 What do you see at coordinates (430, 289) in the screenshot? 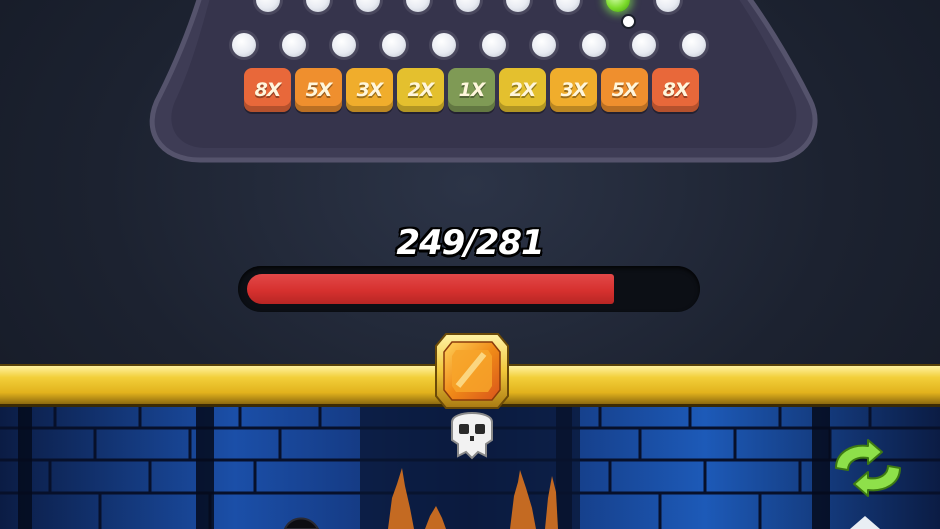
I see `health-bar-fill` at bounding box center [430, 289].